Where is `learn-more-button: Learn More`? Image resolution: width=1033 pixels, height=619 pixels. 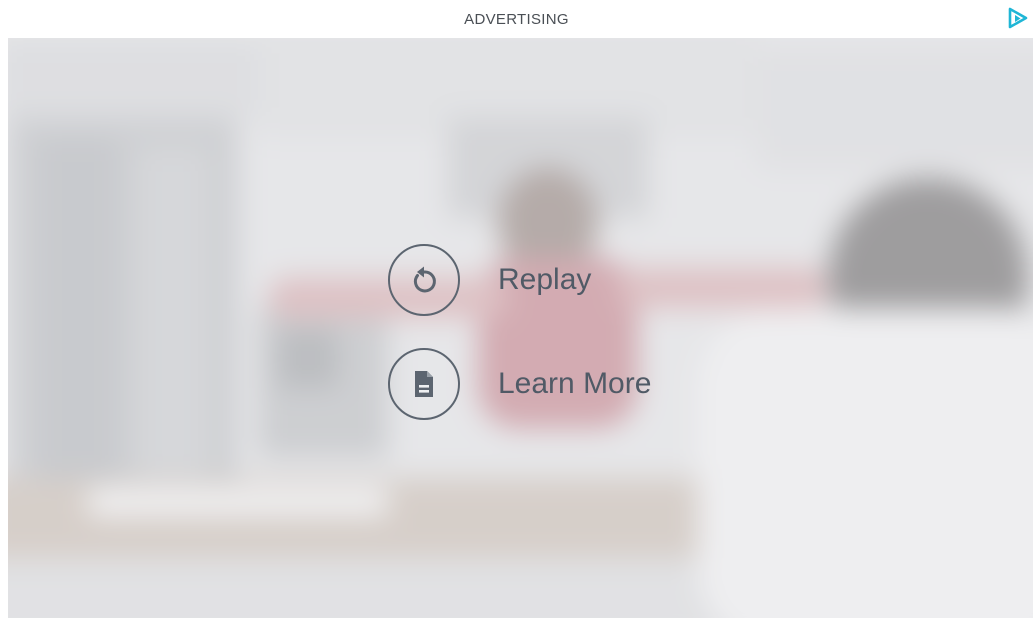 learn-more-button: Learn More is located at coordinates (519, 384).